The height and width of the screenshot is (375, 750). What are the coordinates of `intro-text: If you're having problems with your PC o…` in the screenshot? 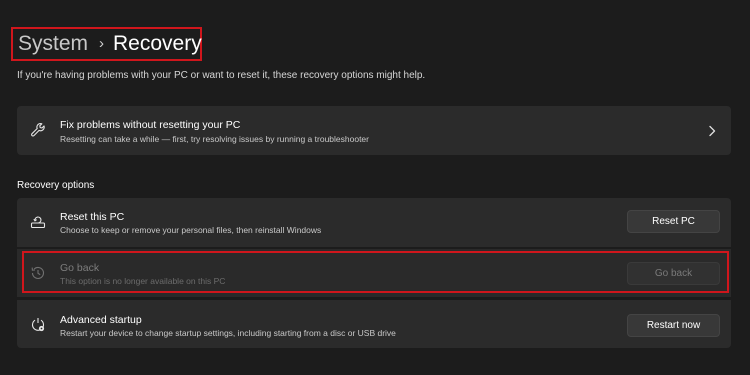 It's located at (221, 75).